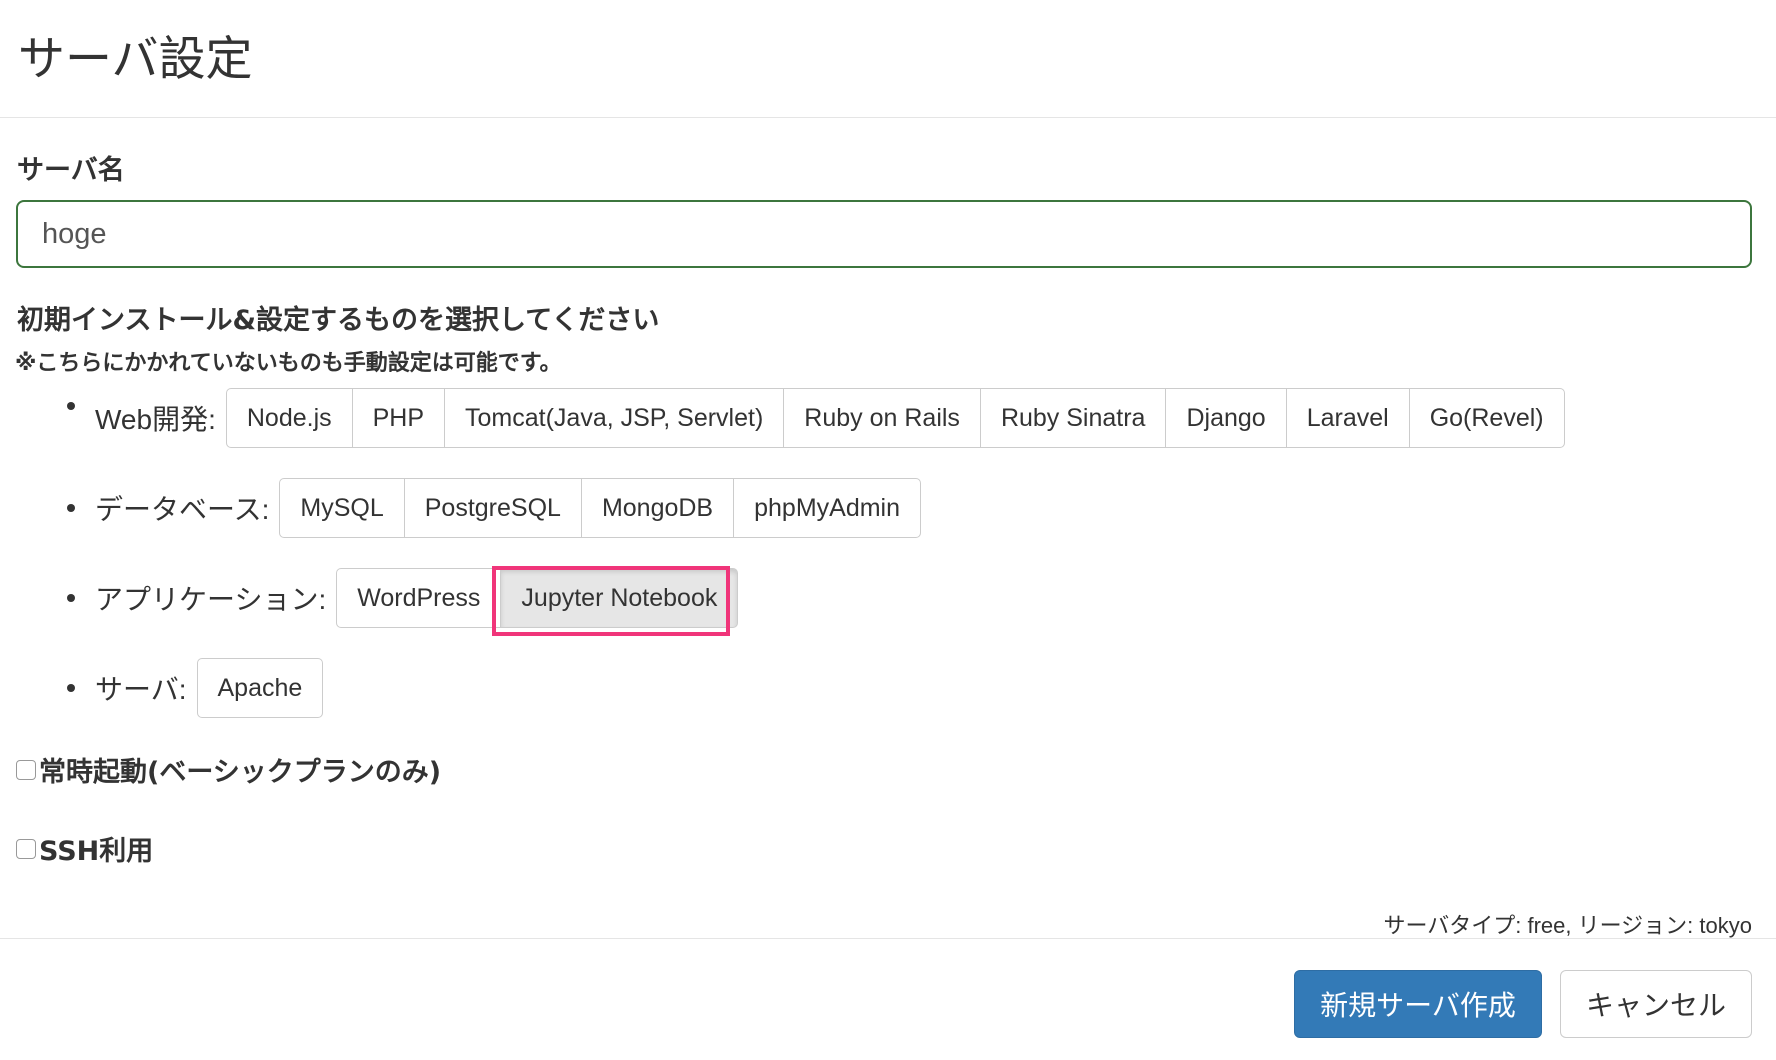 This screenshot has height=1060, width=1776. I want to click on always-on-checkbox, so click(26, 769).